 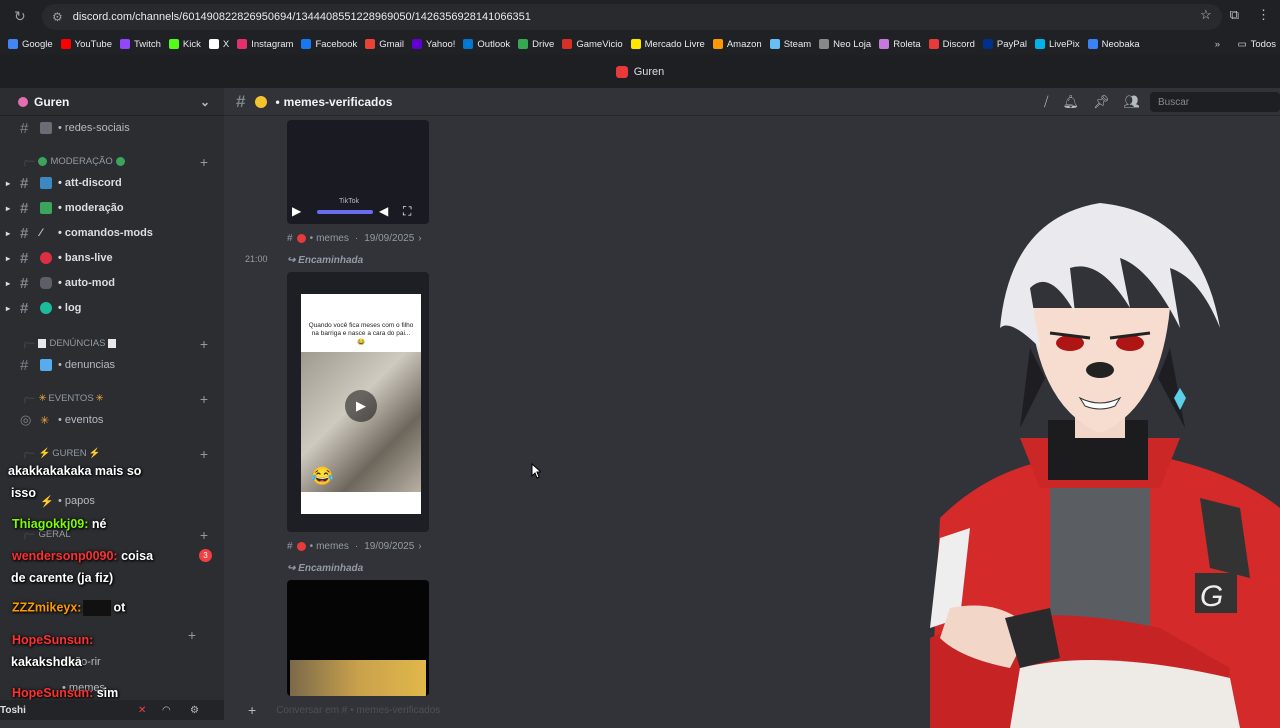 What do you see at coordinates (112, 102) in the screenshot?
I see `guild-header: Guren ⌄` at bounding box center [112, 102].